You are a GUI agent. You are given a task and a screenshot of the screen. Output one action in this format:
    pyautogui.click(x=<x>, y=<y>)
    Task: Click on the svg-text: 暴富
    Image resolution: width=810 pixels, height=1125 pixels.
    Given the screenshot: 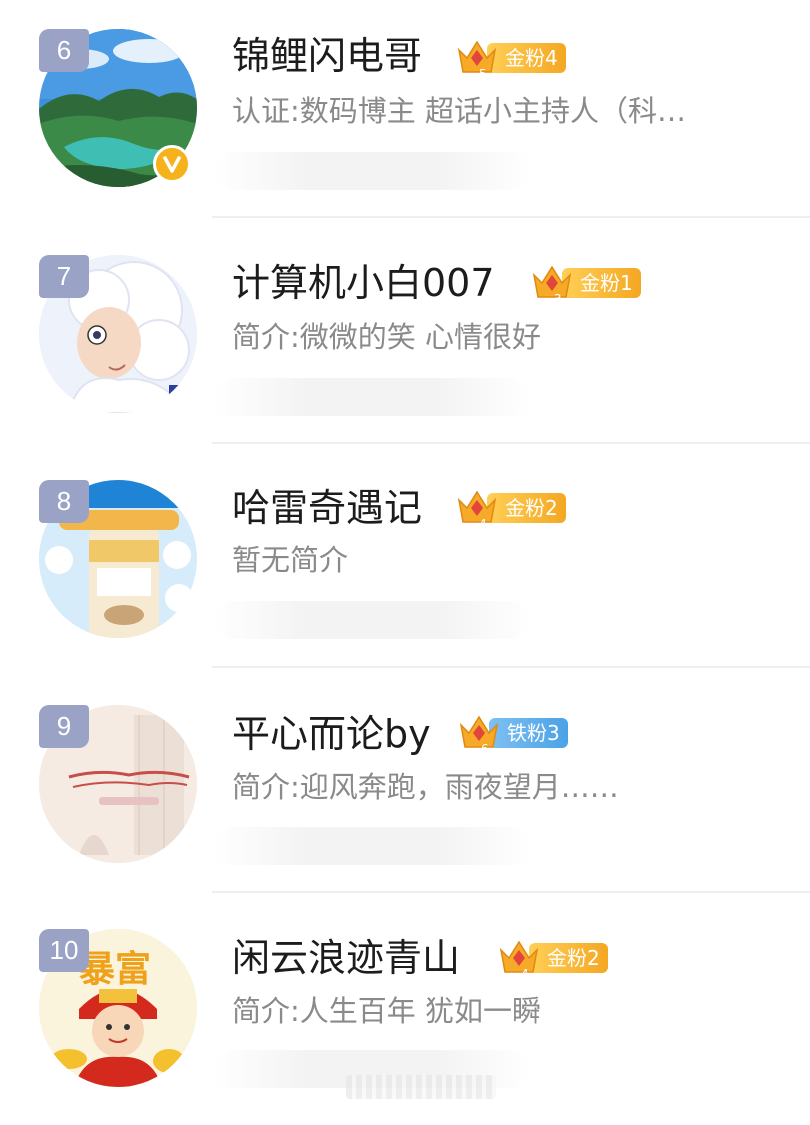 What is the action you would take?
    pyautogui.click(x=115, y=969)
    